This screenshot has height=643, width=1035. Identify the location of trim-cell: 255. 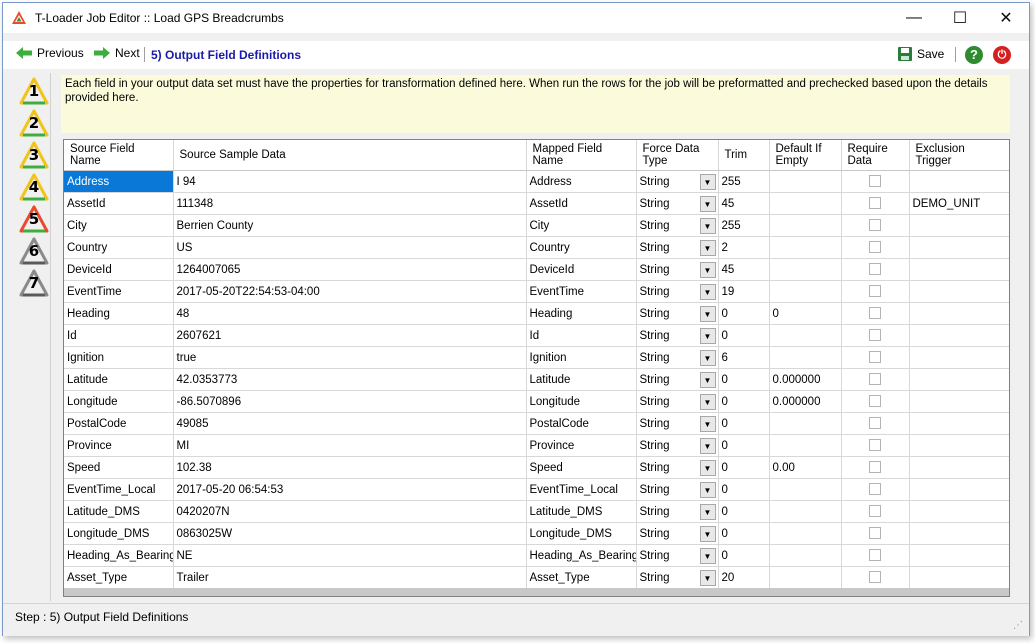
(744, 181).